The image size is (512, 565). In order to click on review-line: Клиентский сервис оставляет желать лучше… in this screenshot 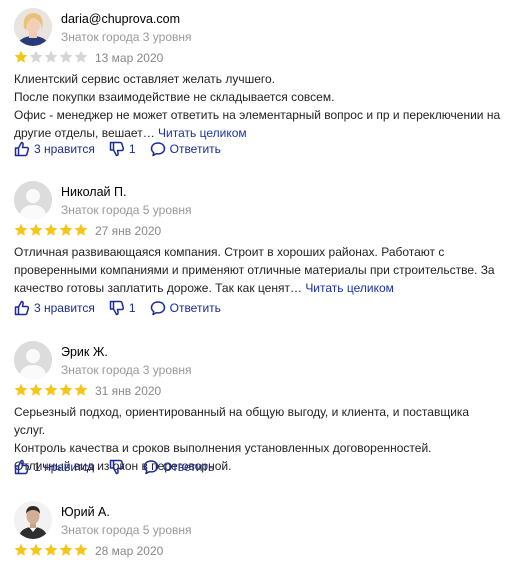, I will do `click(144, 79)`.